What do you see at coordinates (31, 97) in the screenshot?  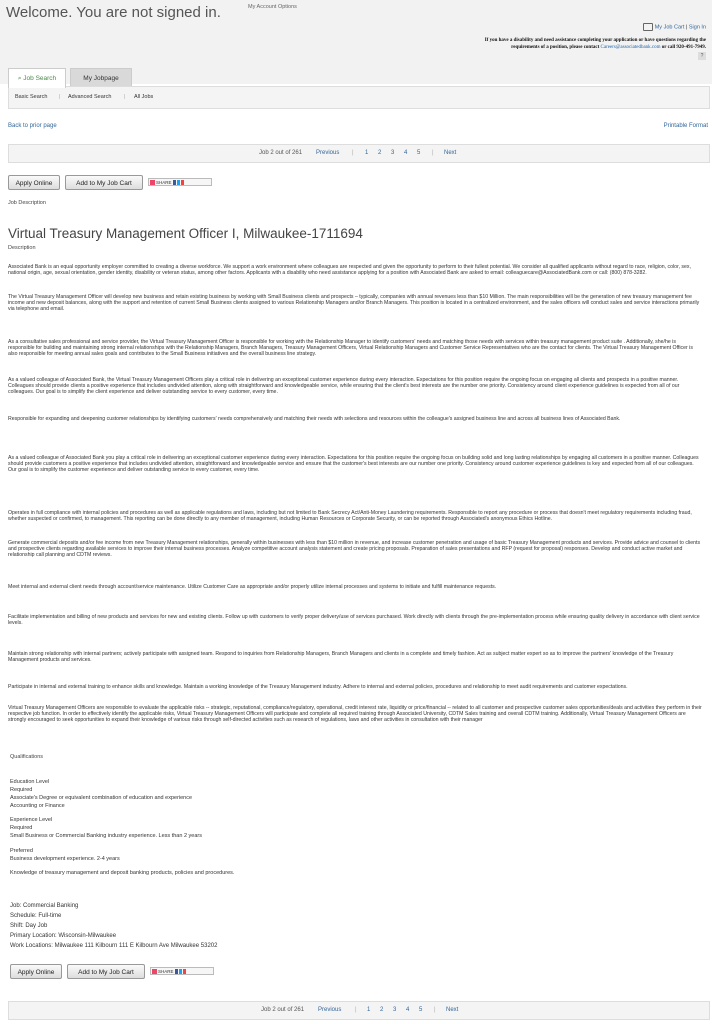 I see `basic-search-link: Basic Search` at bounding box center [31, 97].